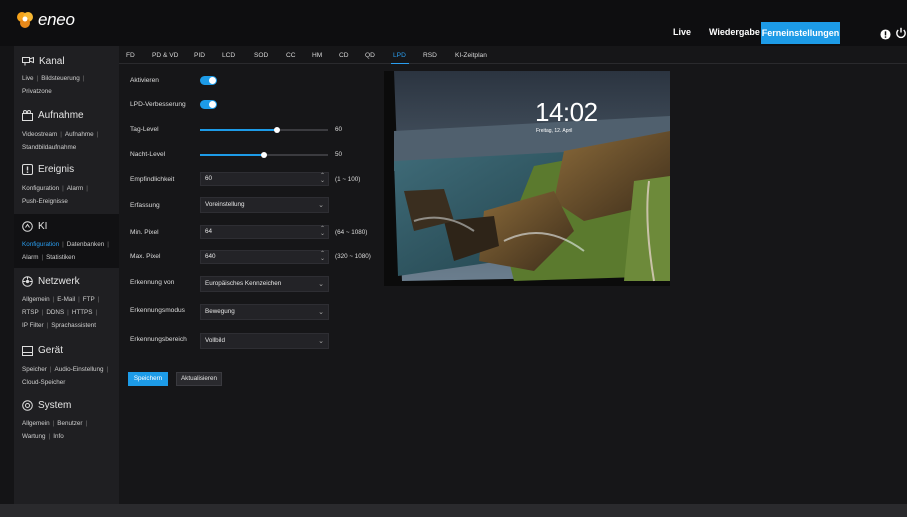  I want to click on sidebar-link-ddns: DDNS, so click(55, 312).